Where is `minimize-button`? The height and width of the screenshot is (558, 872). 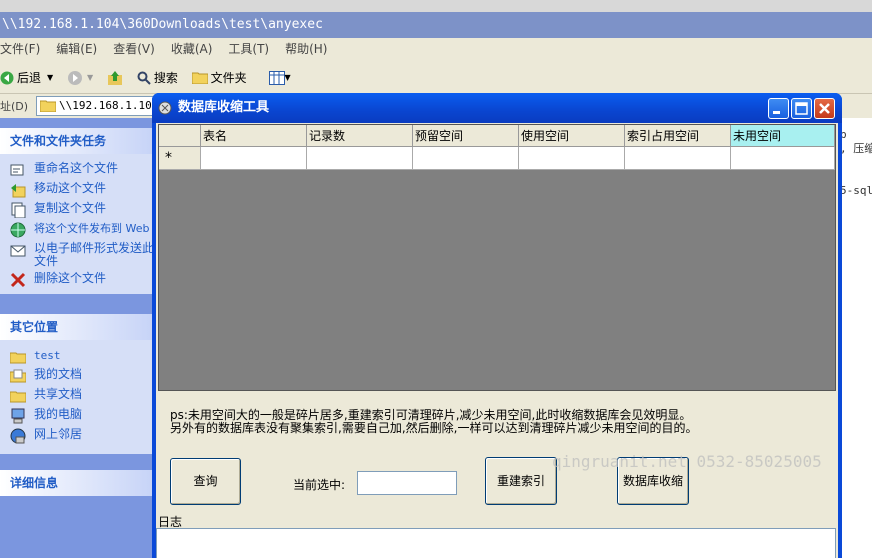 minimize-button is located at coordinates (778, 108).